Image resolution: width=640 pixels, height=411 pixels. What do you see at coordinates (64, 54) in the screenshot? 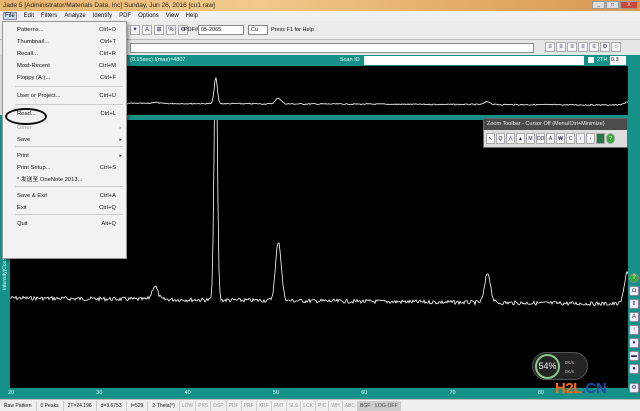
I see `file-menu-item: Recall... Ctrl+R` at bounding box center [64, 54].